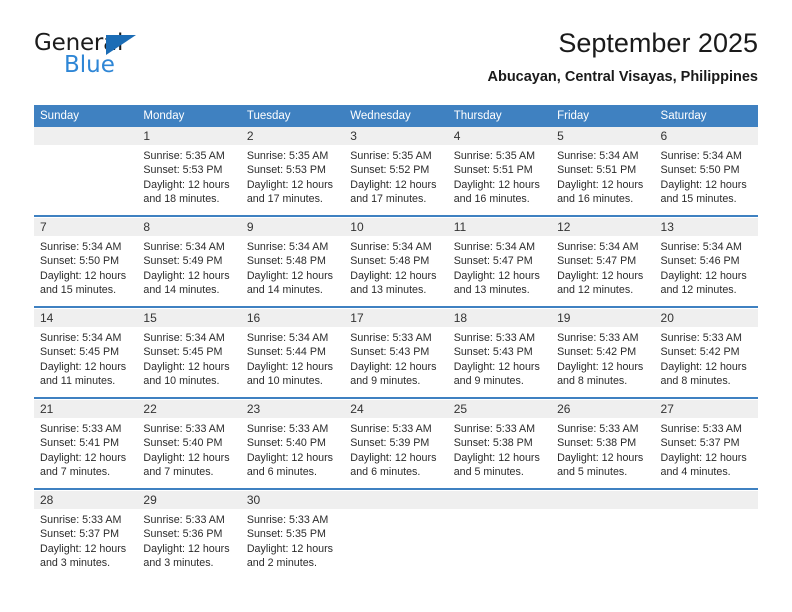  I want to click on sunset-text: Sunset: 5:50 PM, so click(700, 170).